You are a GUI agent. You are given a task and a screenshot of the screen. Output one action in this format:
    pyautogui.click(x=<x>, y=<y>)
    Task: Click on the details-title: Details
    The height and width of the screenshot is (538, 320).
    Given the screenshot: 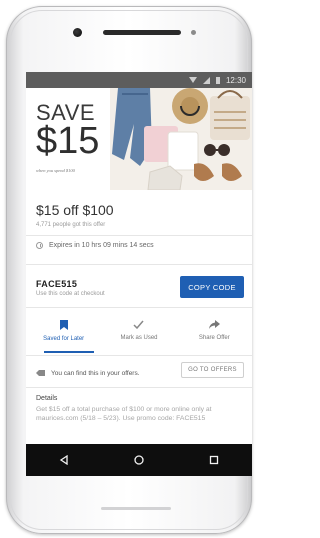 What is the action you would take?
    pyautogui.click(x=47, y=398)
    